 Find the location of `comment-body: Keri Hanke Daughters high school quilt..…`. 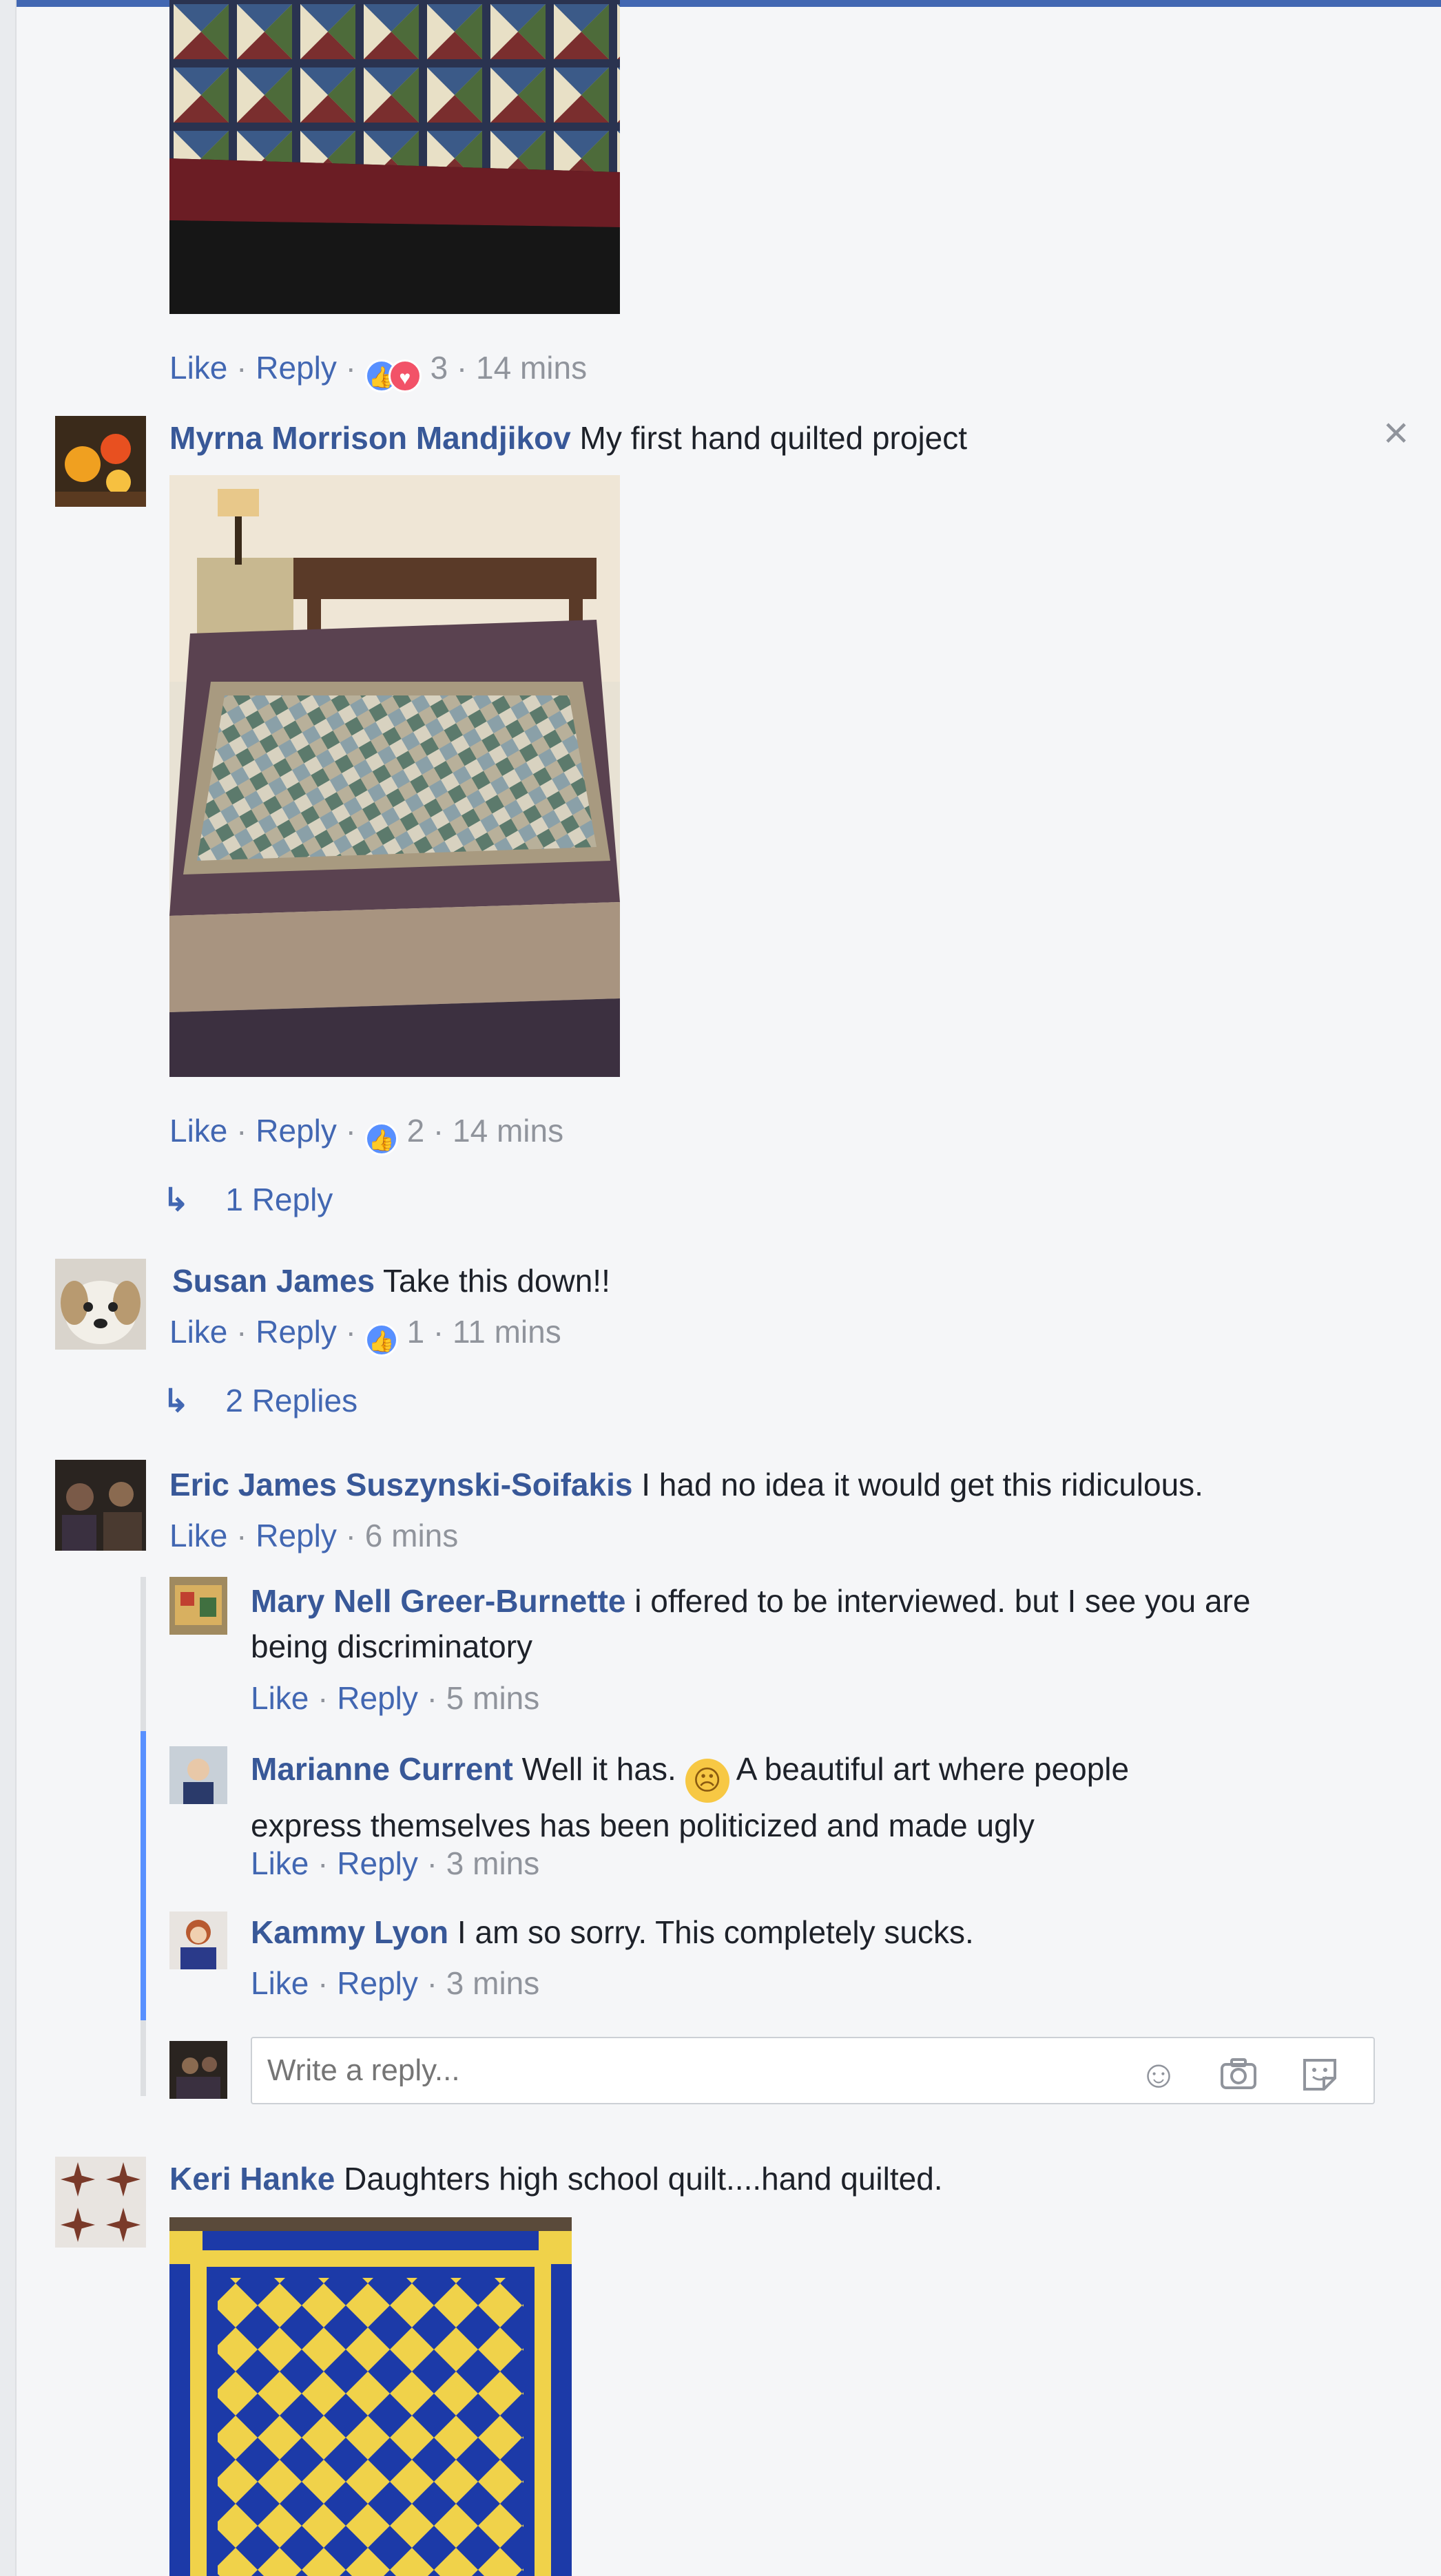

comment-body: Keri Hanke Daughters high school quilt..… is located at coordinates (556, 2178).